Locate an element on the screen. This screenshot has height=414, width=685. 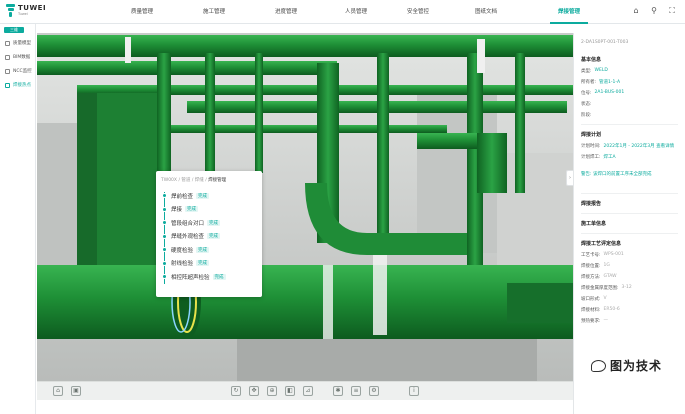
warning-row: 警告: 该焊口的前置工序未全部完成 is located at coordinates (629, 173).